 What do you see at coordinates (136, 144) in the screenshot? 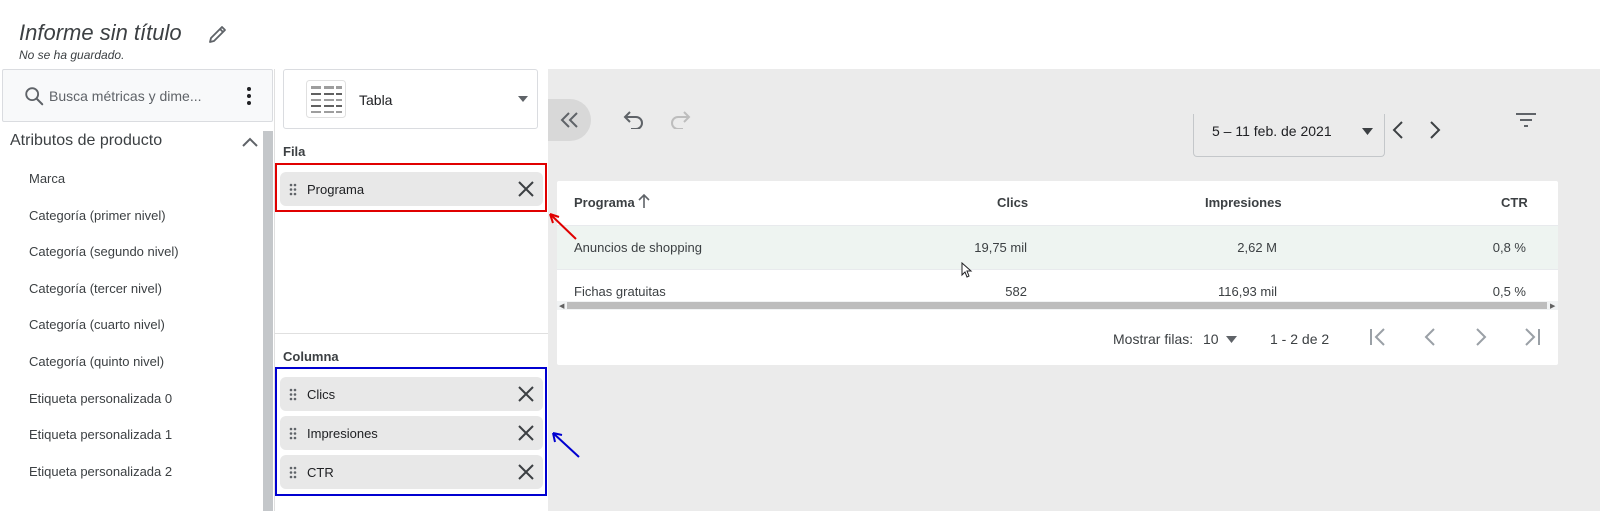
I see `attribute-group-header: Atributos de producto` at bounding box center [136, 144].